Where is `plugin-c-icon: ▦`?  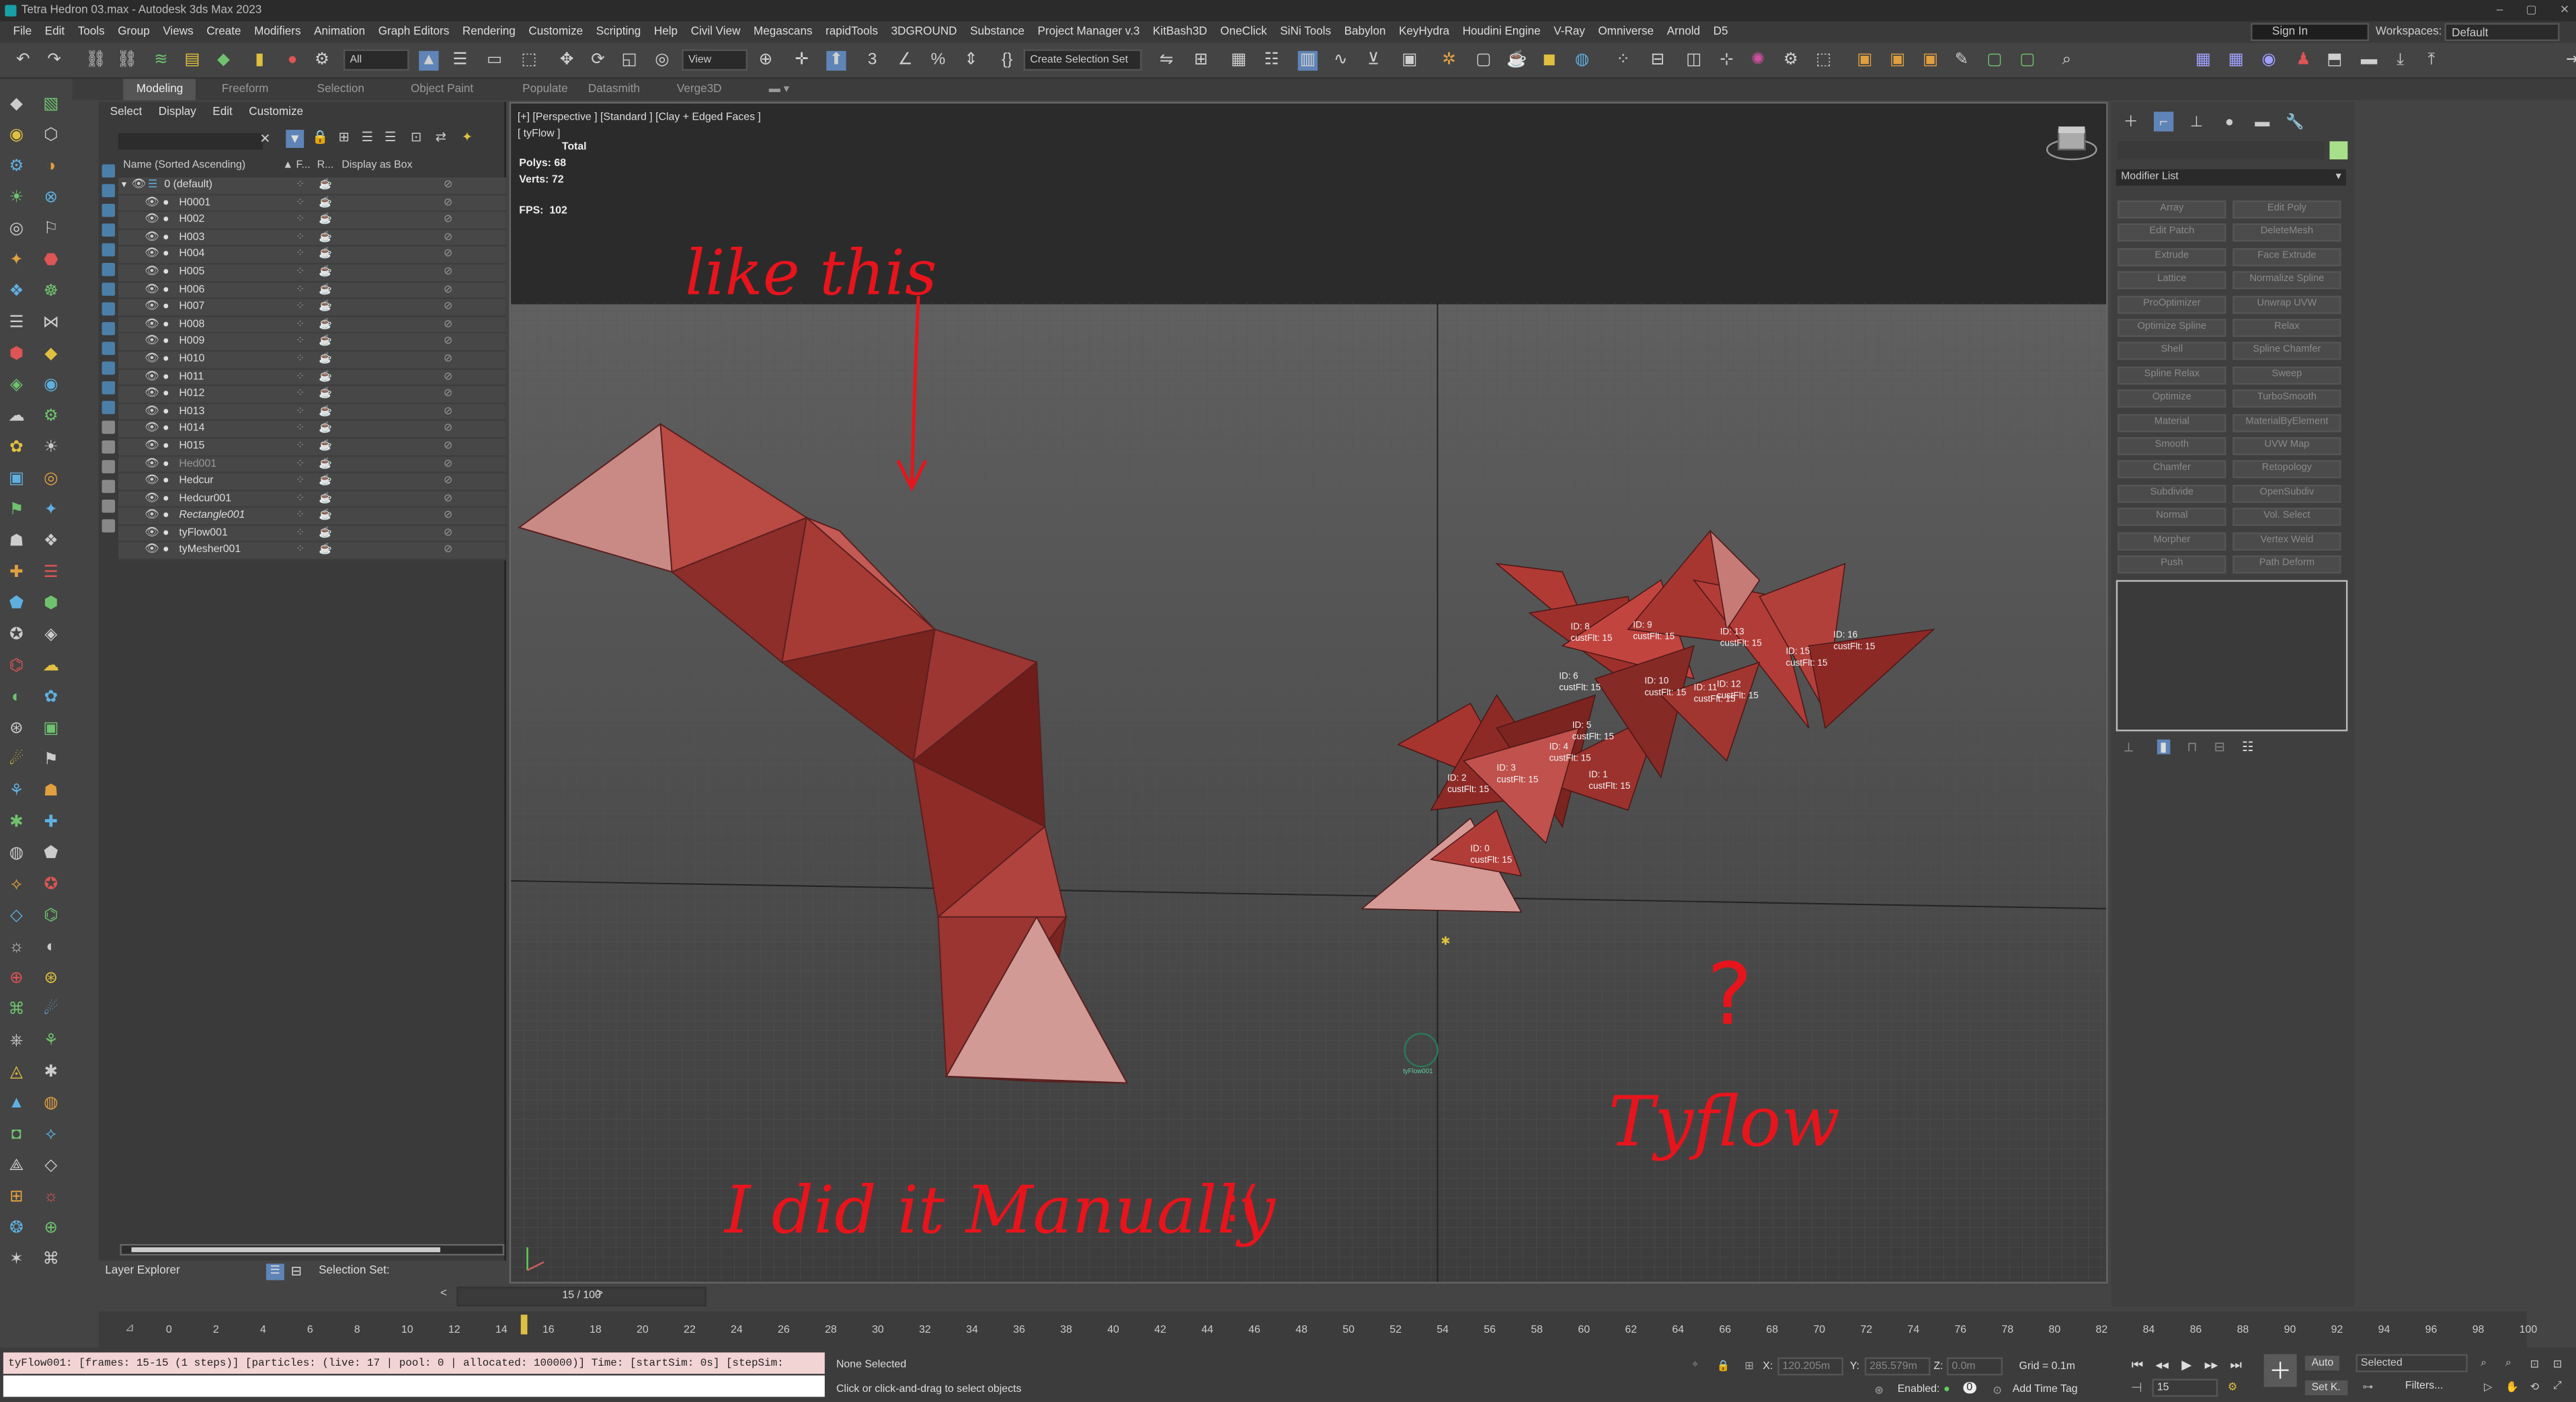
plugin-c-icon: ▦ is located at coordinates (2235, 61).